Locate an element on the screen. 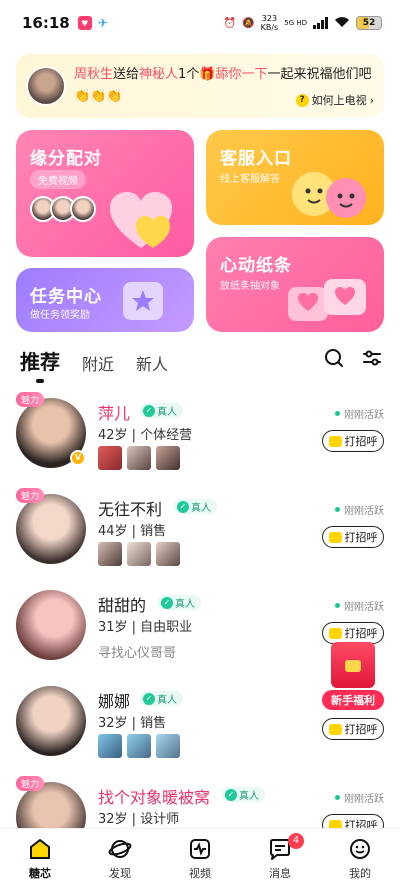 This screenshot has height=889, width=400. tab-tools is located at coordinates (353, 358).